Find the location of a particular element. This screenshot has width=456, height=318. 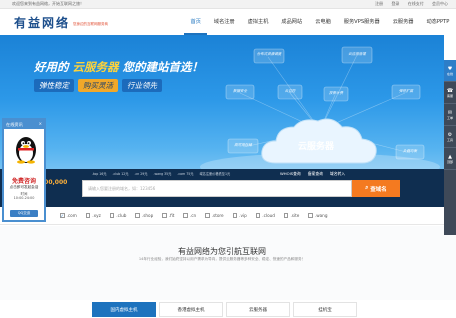

feature-label: 按需计费 is located at coordinates (336, 93).